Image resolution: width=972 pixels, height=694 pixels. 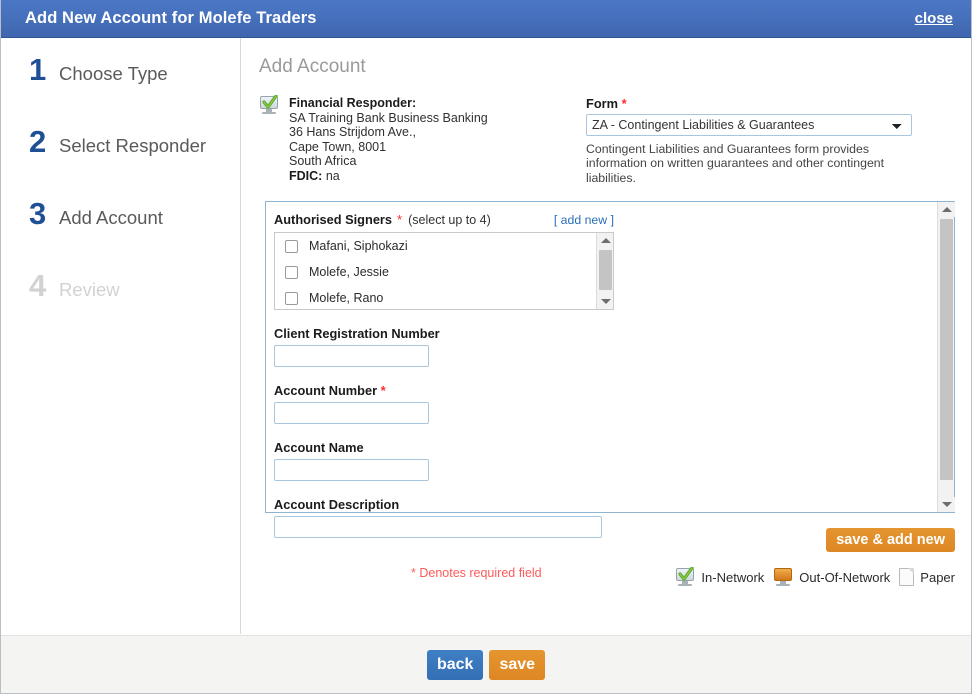 I want to click on step-label: Select Responder, so click(x=133, y=145).